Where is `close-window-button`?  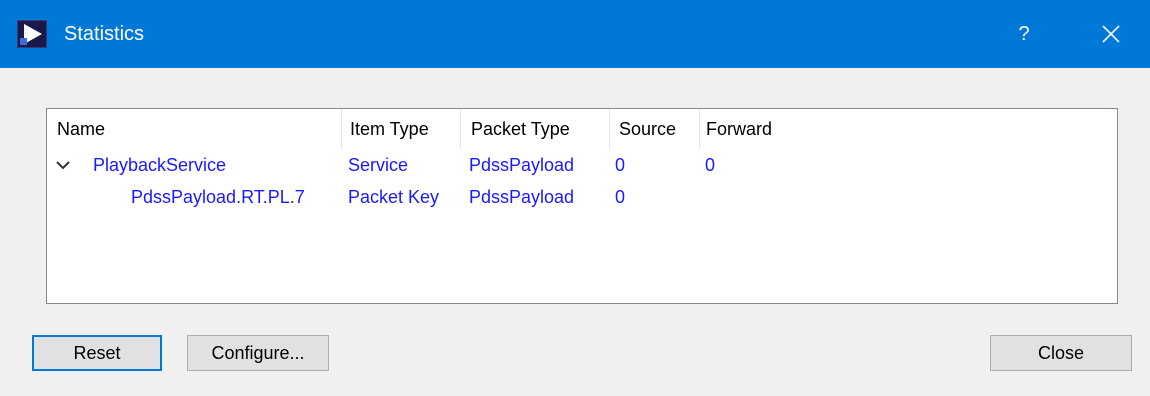
close-window-button is located at coordinates (1111, 34).